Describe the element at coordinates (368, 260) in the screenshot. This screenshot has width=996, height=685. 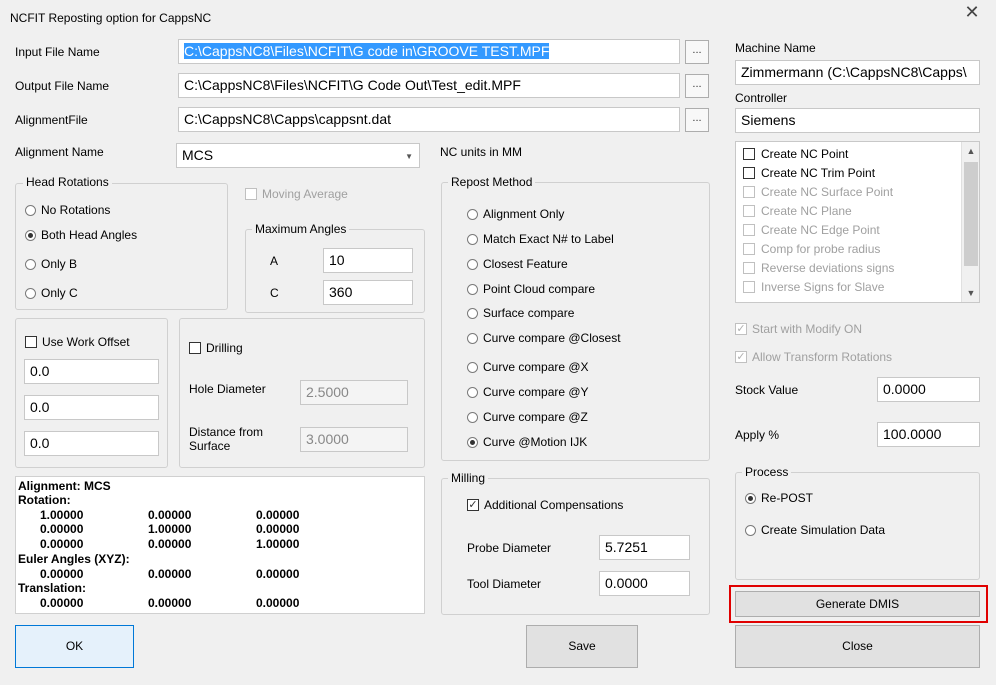
I see `angle-a-field: 10` at that location.